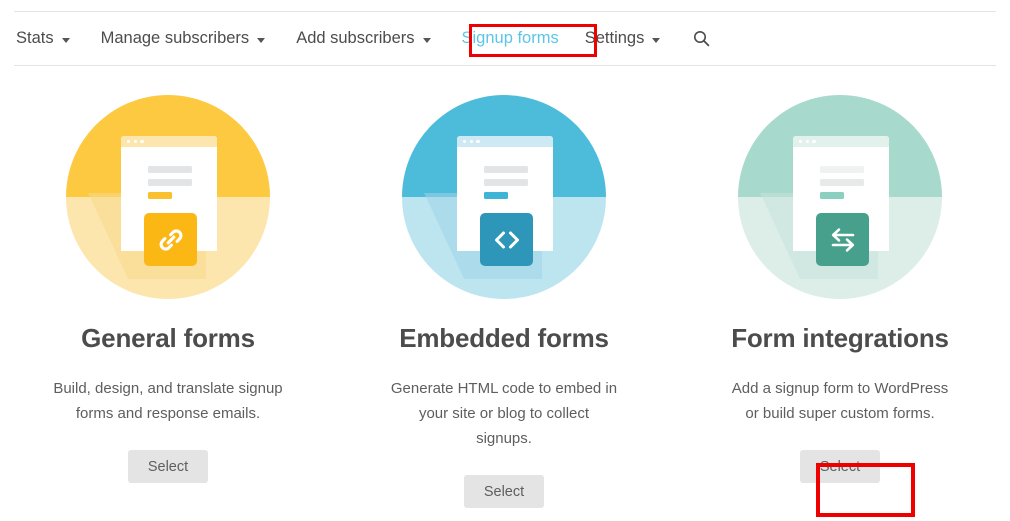  I want to click on select-button-form-integrations: Select, so click(840, 466).